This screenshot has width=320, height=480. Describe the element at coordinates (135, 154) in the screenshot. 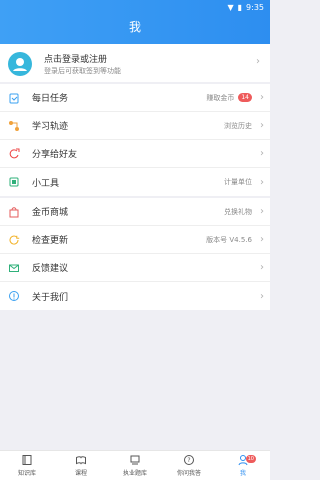

I see `share-row: 分享给好友 ›` at that location.